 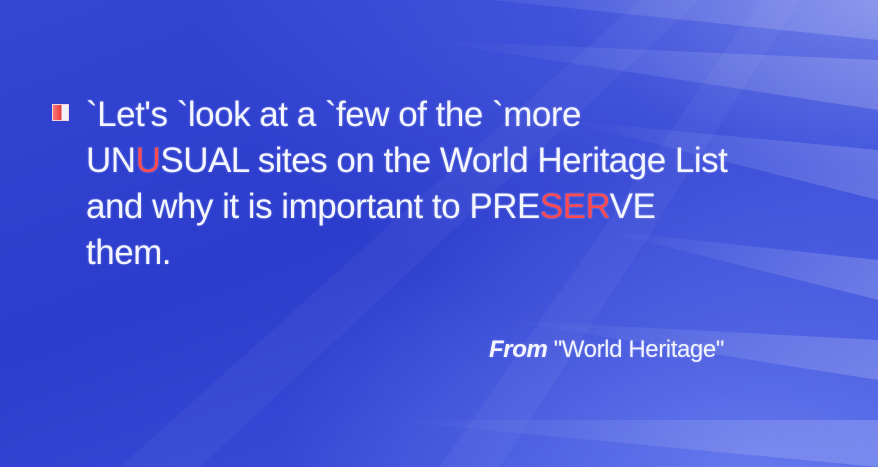 What do you see at coordinates (518, 349) in the screenshot?
I see `attribution-from: From` at bounding box center [518, 349].